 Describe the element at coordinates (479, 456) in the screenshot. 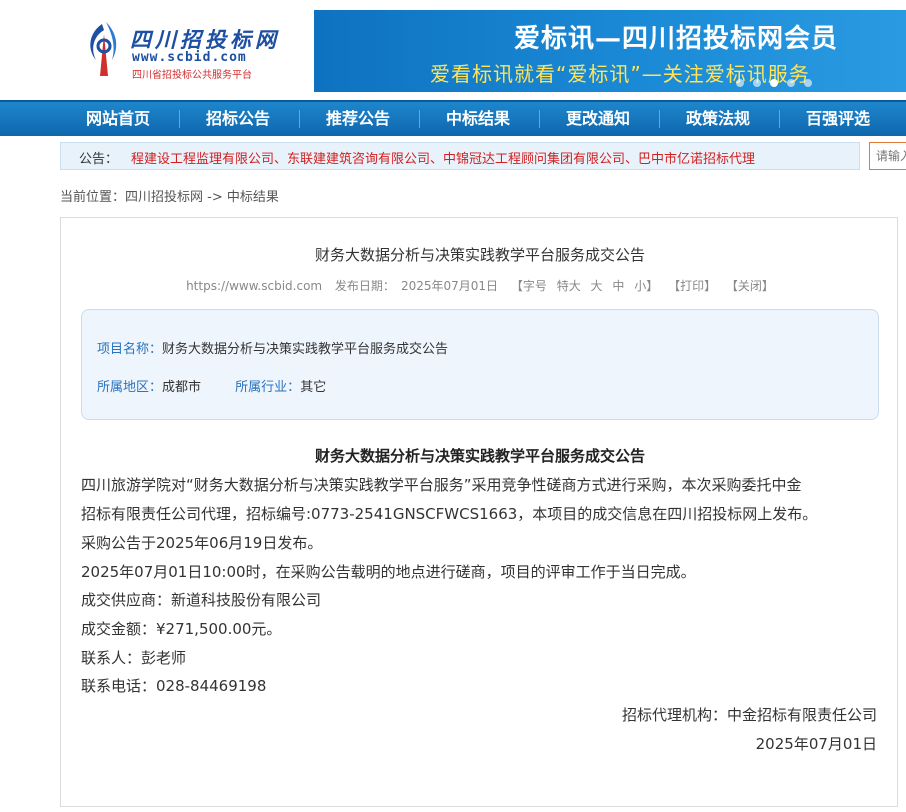

I see `article-heading: 财务大数据分析与决策实践教学平台服务成交公告` at that location.